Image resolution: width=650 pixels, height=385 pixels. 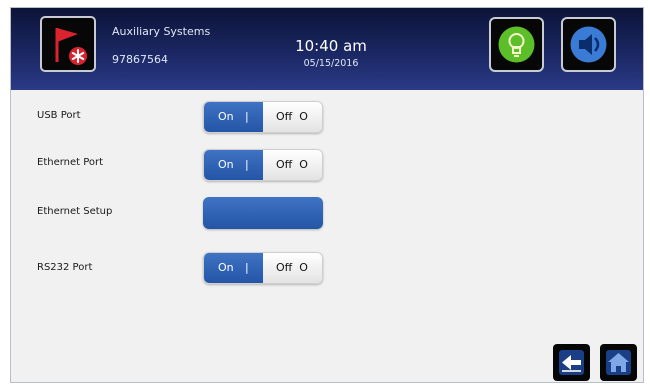 I want to click on rs232-port-on-option: On, so click(x=233, y=268).